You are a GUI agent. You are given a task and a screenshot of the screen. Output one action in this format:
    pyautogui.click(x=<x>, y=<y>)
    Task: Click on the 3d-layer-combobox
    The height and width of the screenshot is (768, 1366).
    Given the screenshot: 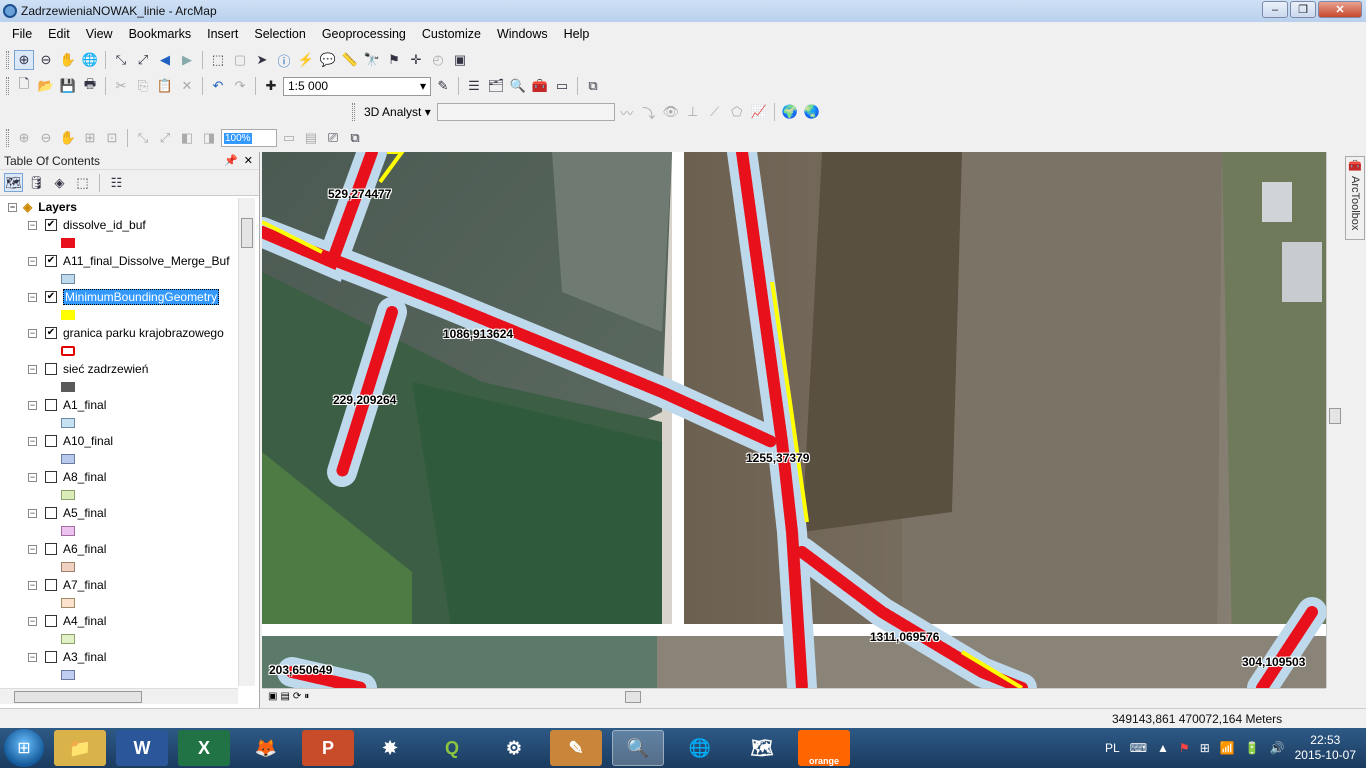 What is the action you would take?
    pyautogui.click(x=525, y=112)
    